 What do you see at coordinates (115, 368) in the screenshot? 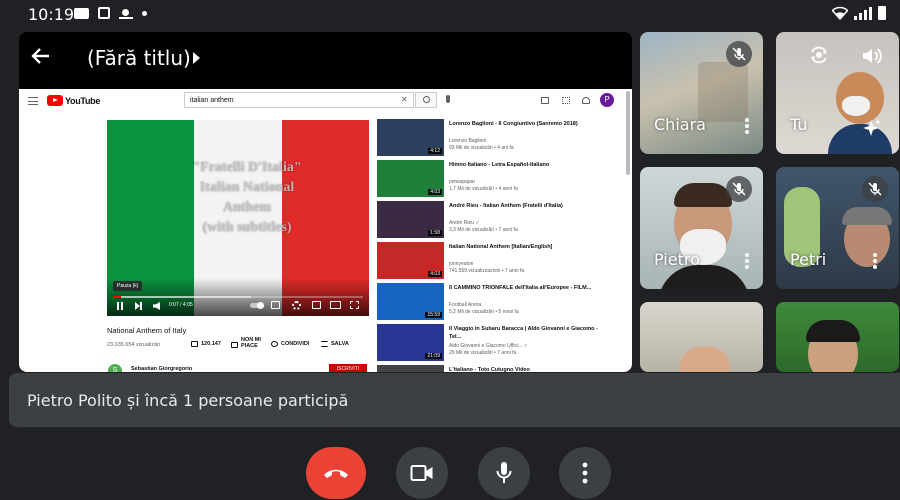
I see `channel-avatar: S` at bounding box center [115, 368].